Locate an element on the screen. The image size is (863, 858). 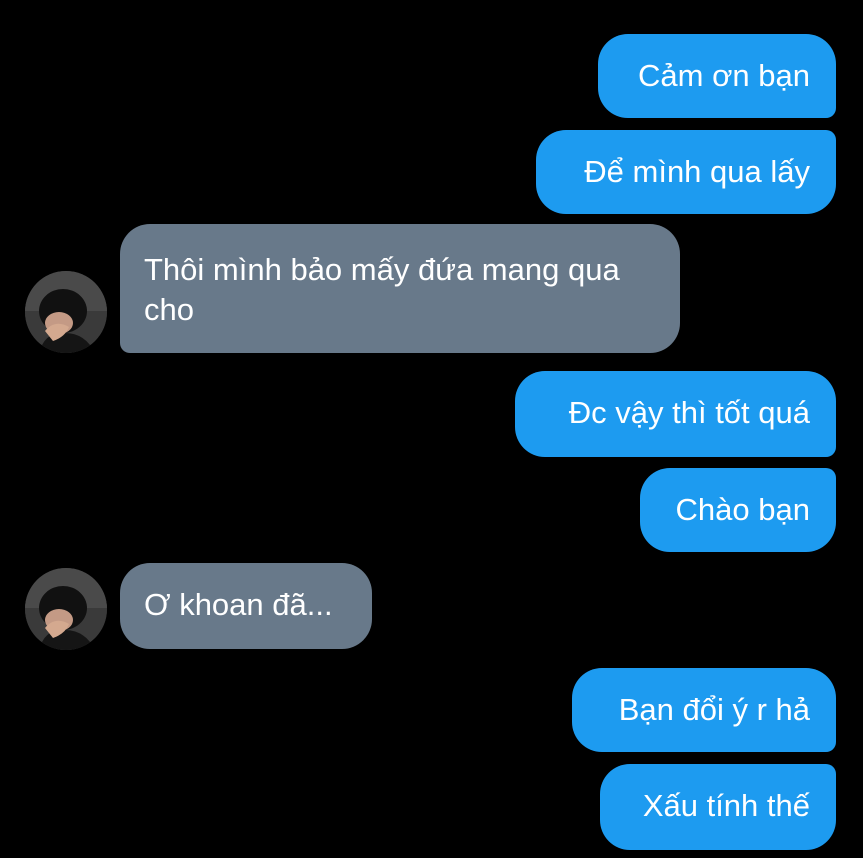
sent-message-bubble: Bạn đổi ý r hả is located at coordinates (704, 710).